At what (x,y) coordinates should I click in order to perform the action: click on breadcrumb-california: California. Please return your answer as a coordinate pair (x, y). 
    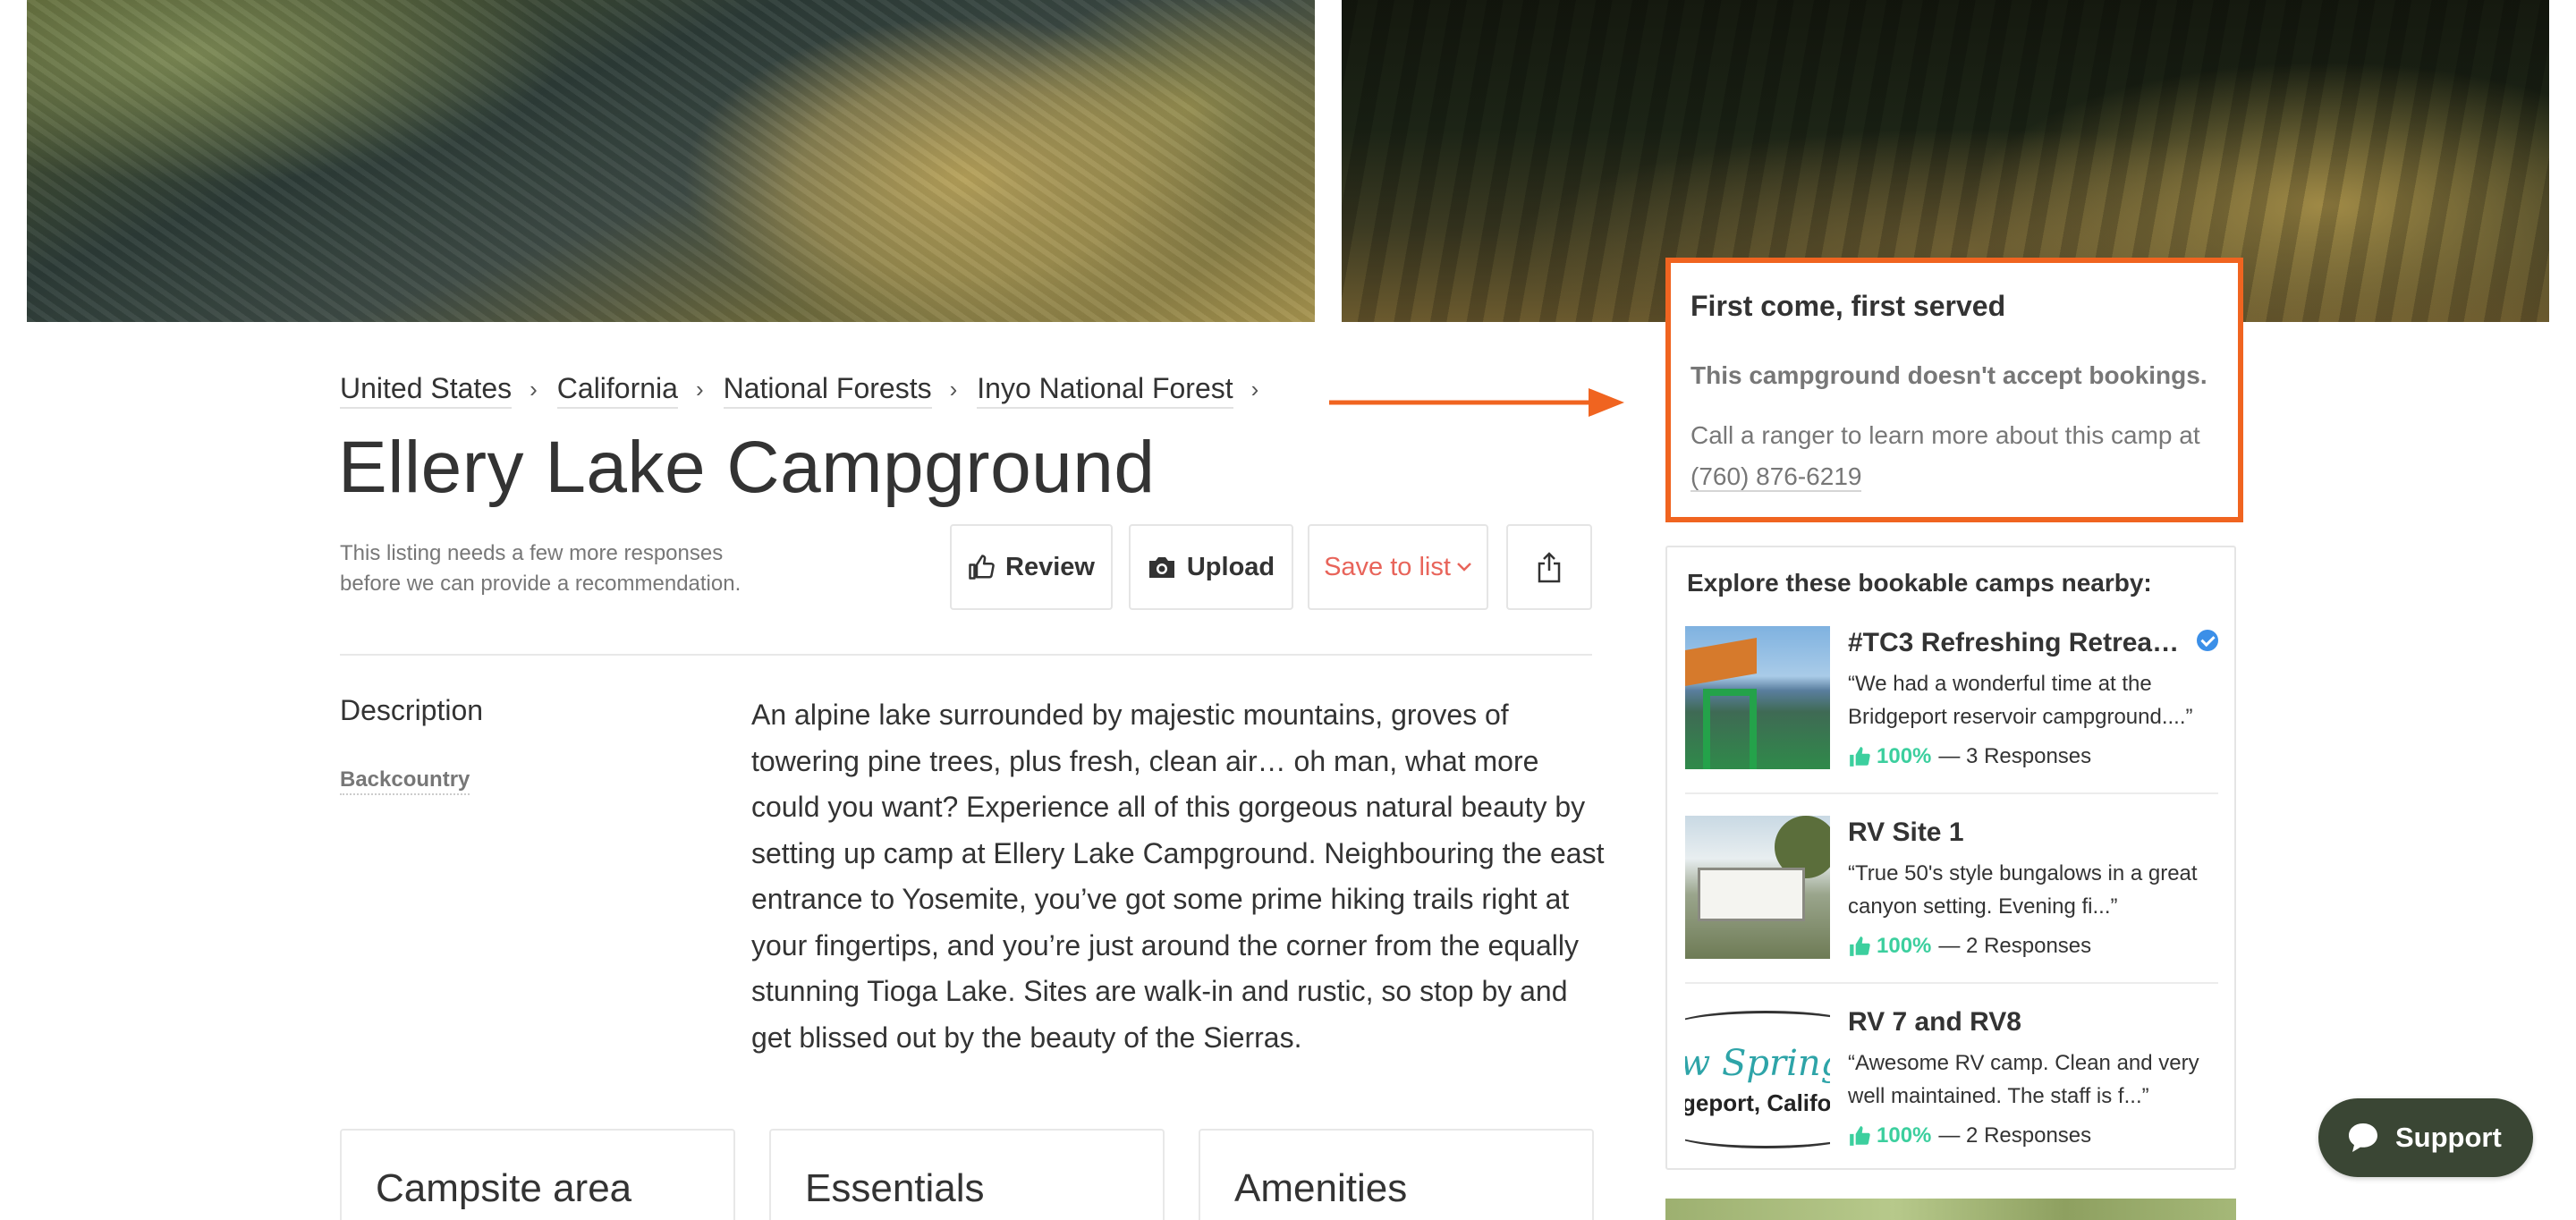
    Looking at the image, I should click on (617, 390).